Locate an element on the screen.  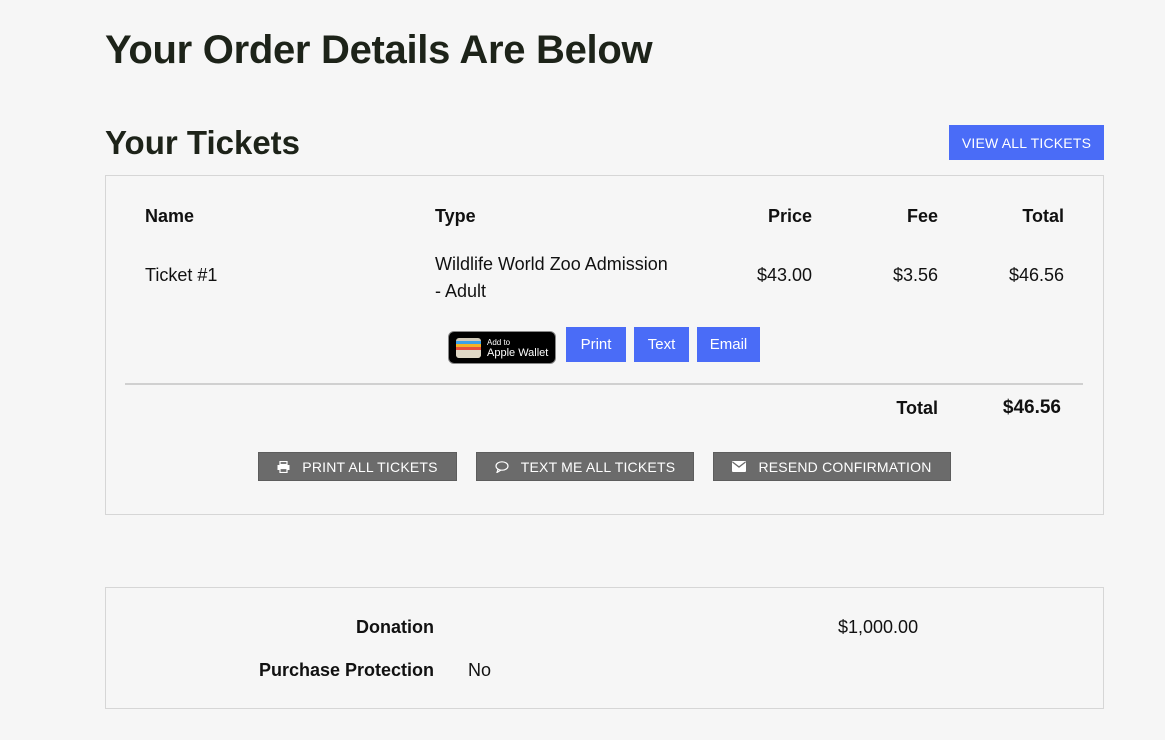
purchase-protection-value: No is located at coordinates (480, 670).